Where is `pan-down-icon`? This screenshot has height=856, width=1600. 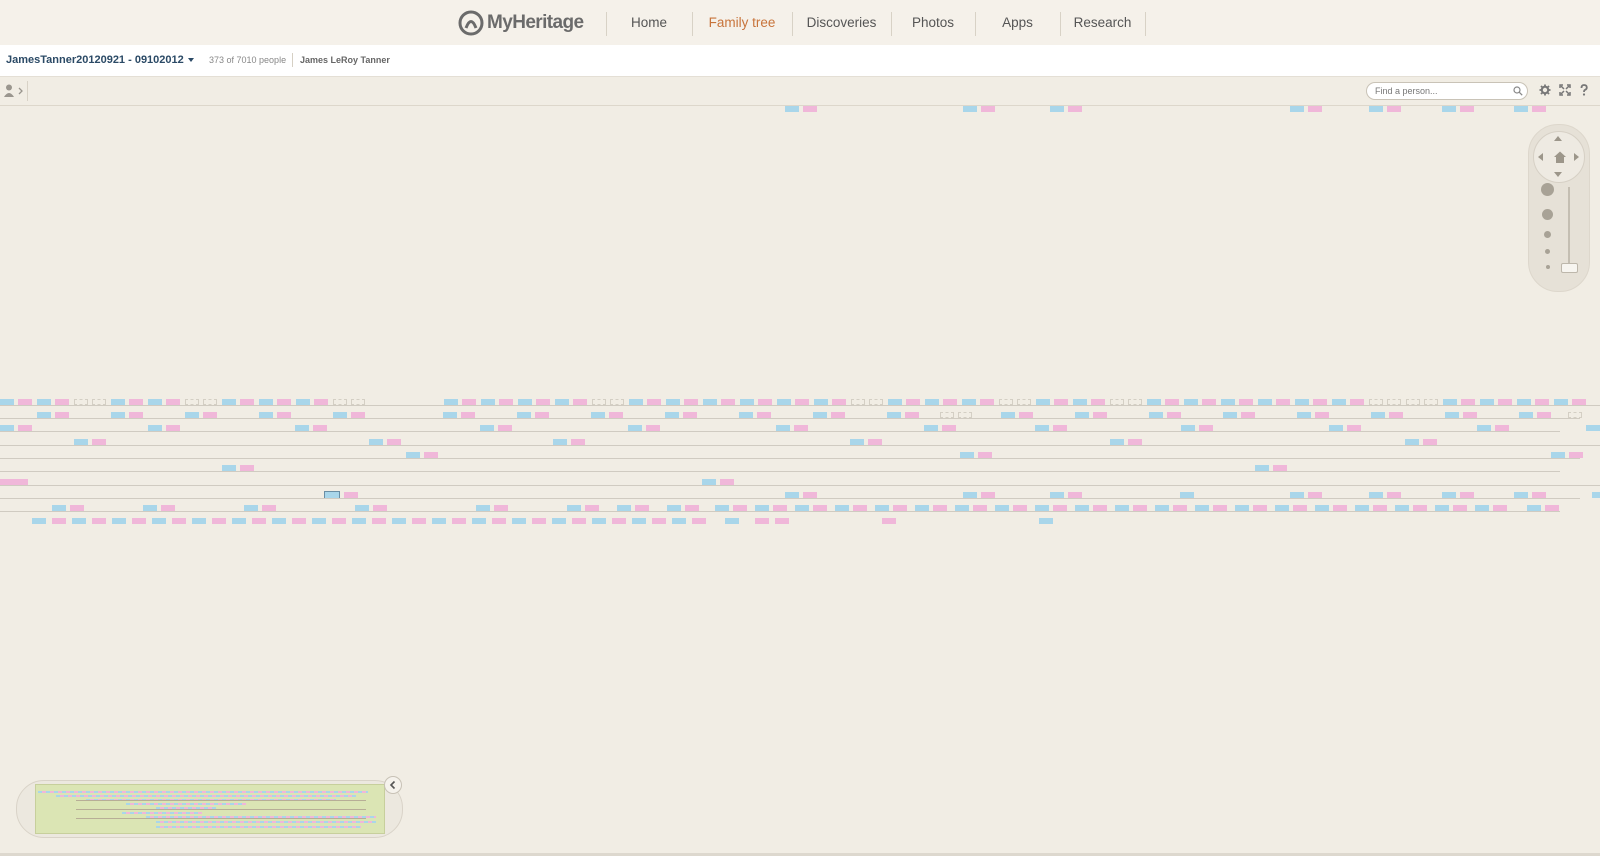
pan-down-icon is located at coordinates (1558, 174).